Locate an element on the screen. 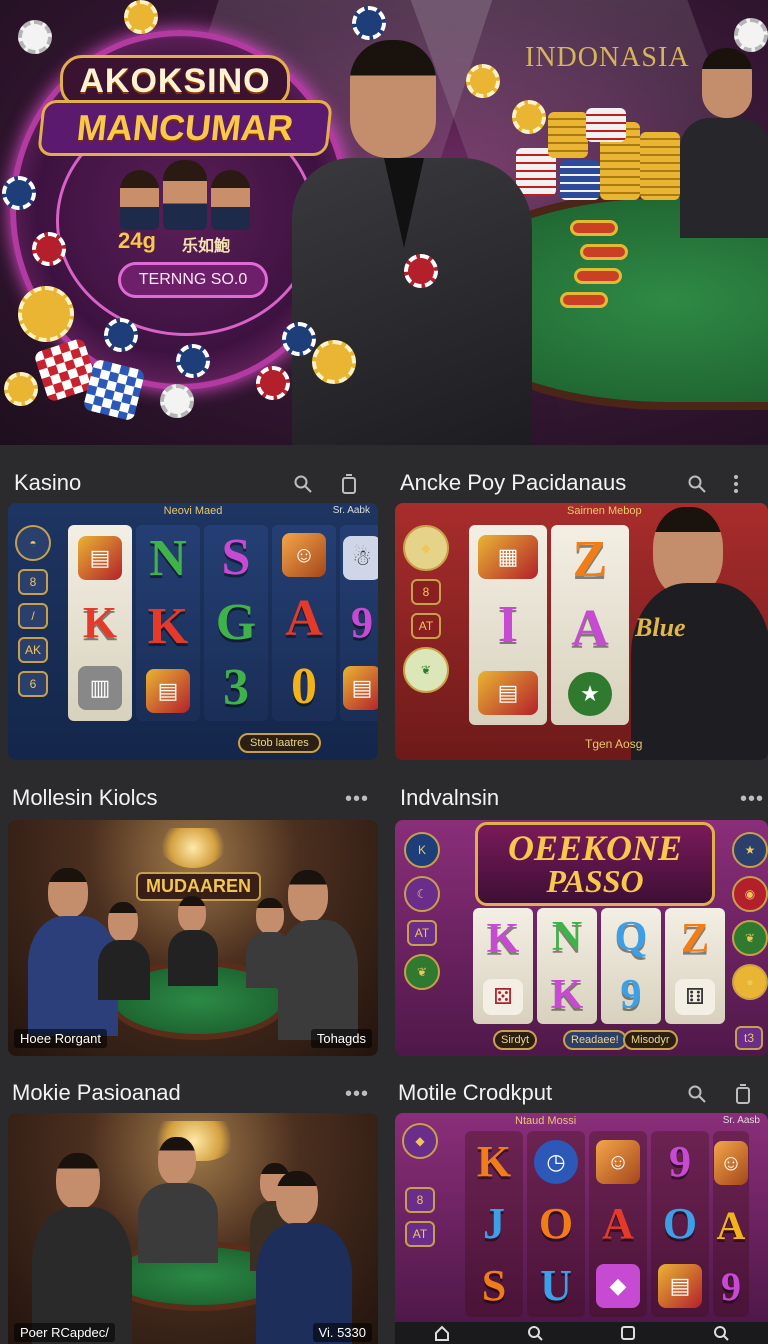 The height and width of the screenshot is (1344, 768). section-actions is located at coordinates (713, 484).